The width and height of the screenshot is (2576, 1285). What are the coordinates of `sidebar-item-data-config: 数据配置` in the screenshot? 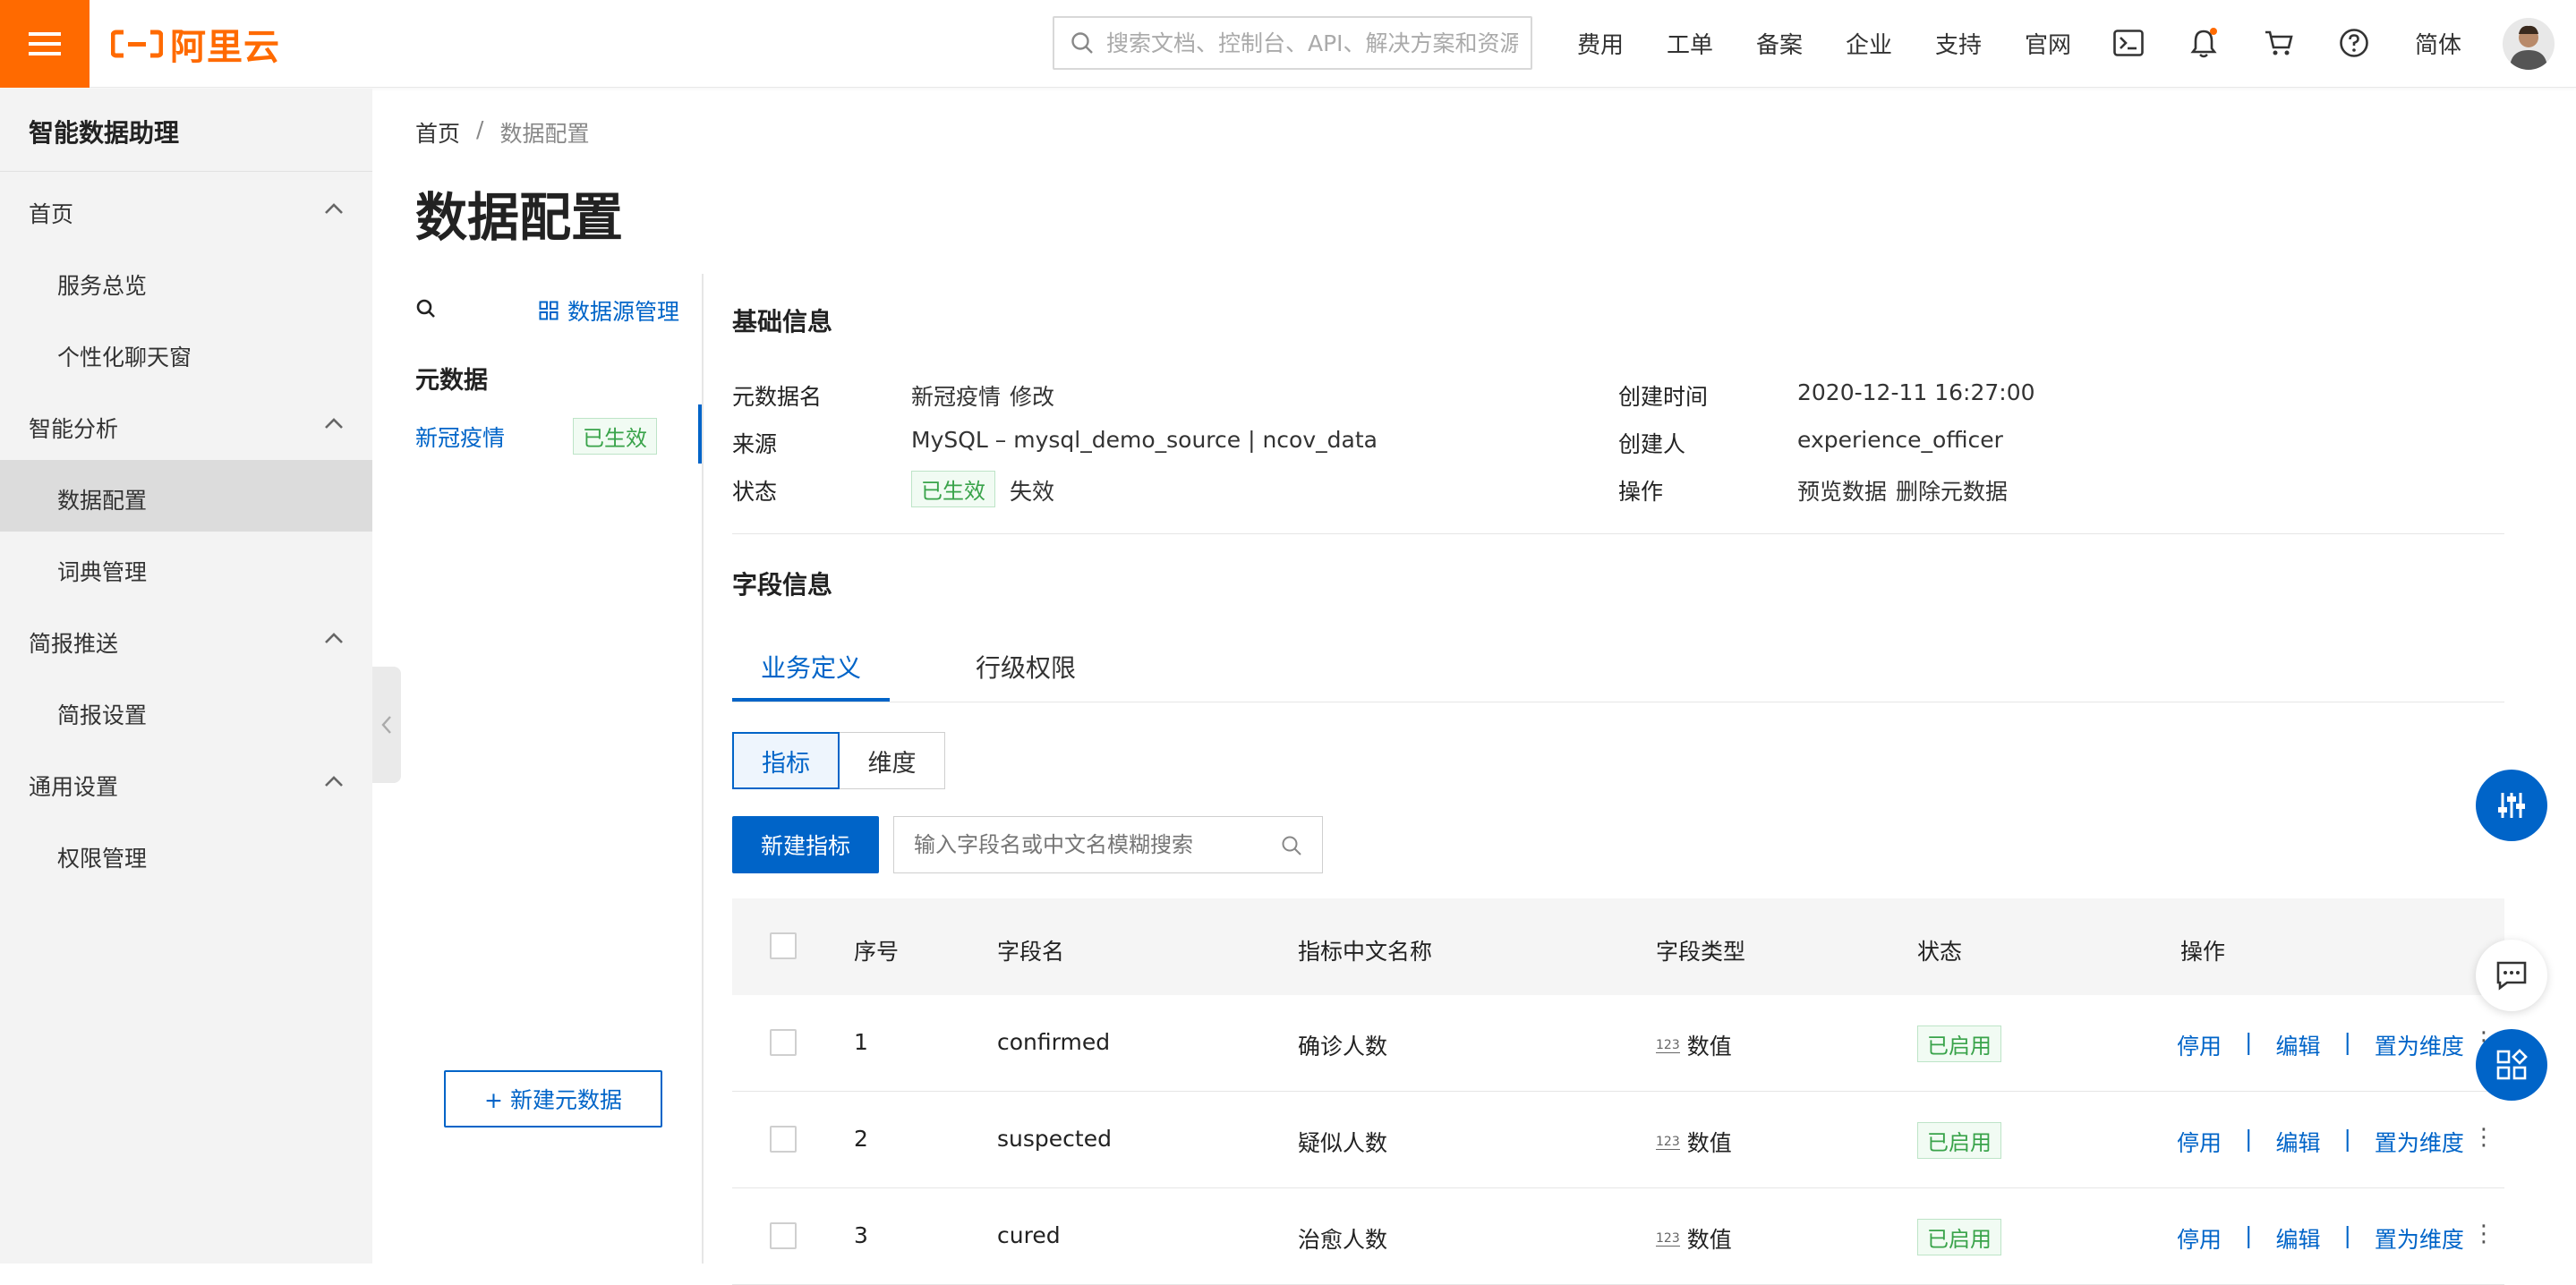 It's located at (102, 499).